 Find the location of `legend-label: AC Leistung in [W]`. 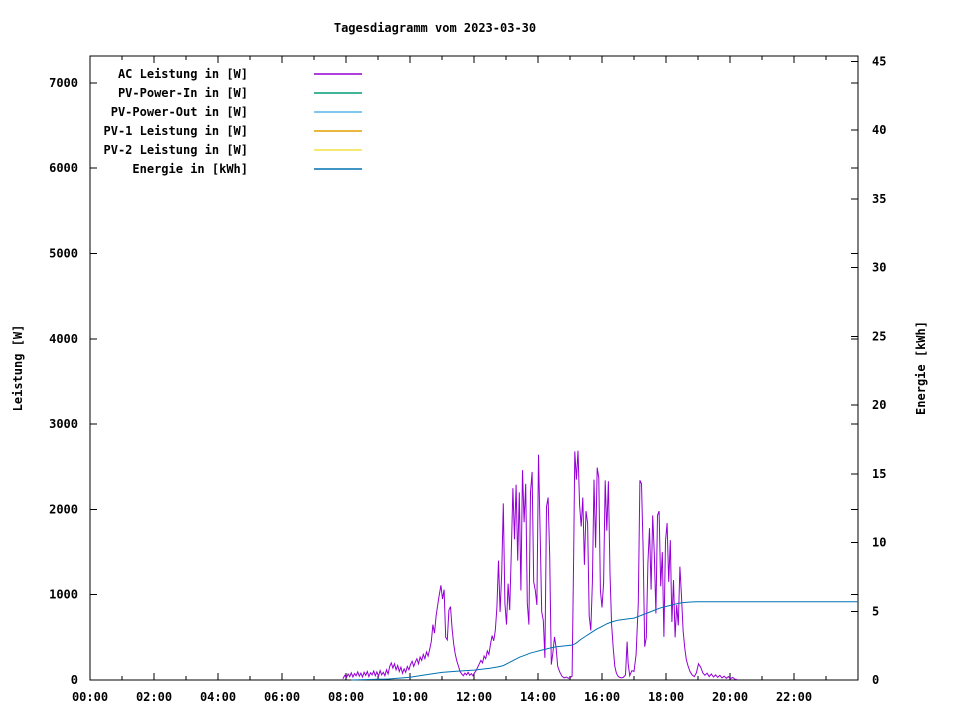

legend-label: AC Leistung in [W] is located at coordinates (183, 74).